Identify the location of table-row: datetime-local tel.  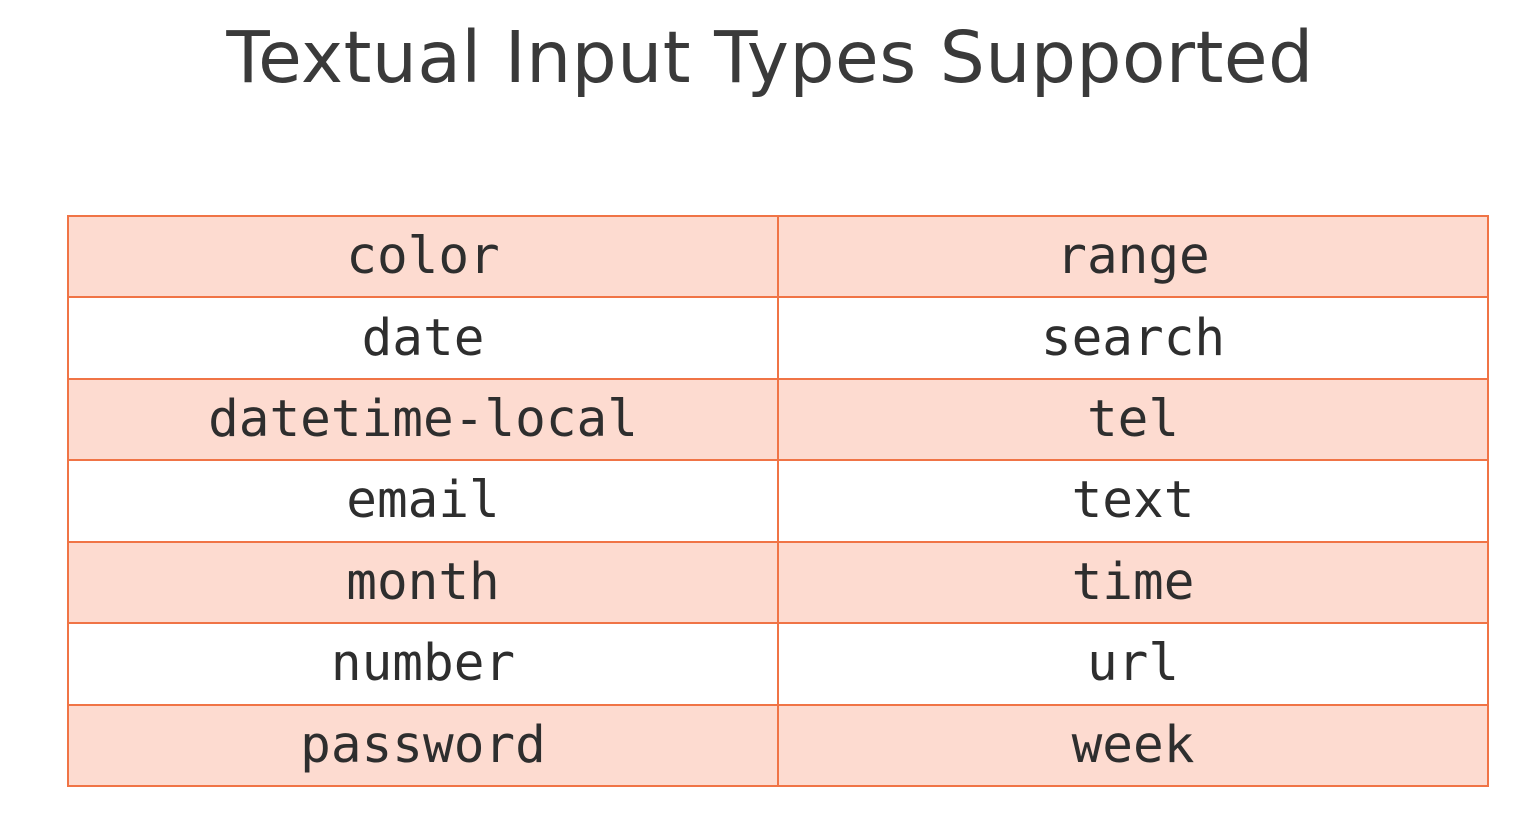
(778, 419).